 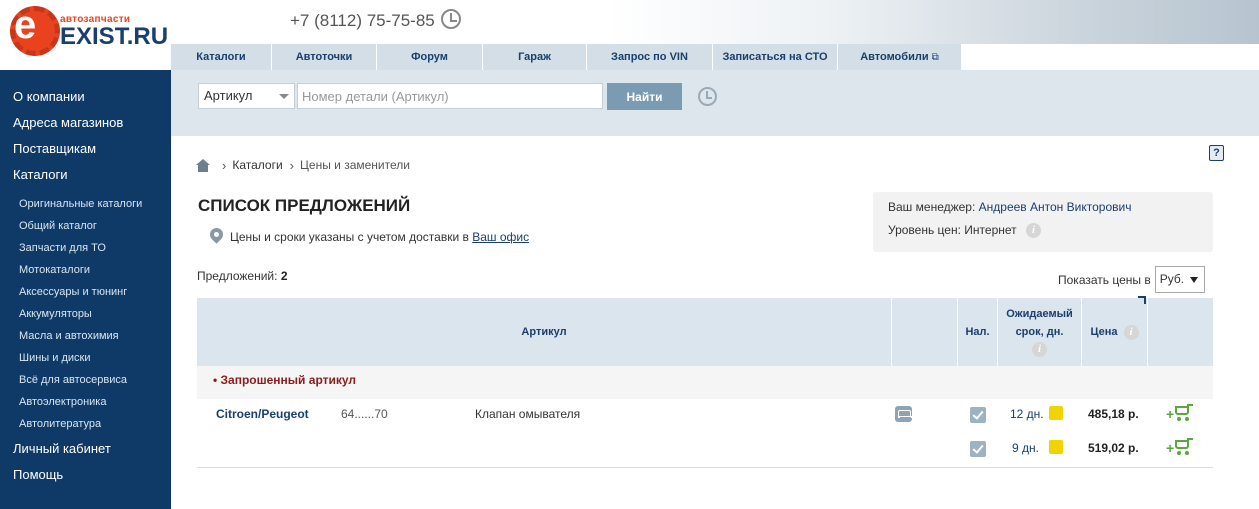 What do you see at coordinates (203, 165) in the screenshot?
I see `home-icon` at bounding box center [203, 165].